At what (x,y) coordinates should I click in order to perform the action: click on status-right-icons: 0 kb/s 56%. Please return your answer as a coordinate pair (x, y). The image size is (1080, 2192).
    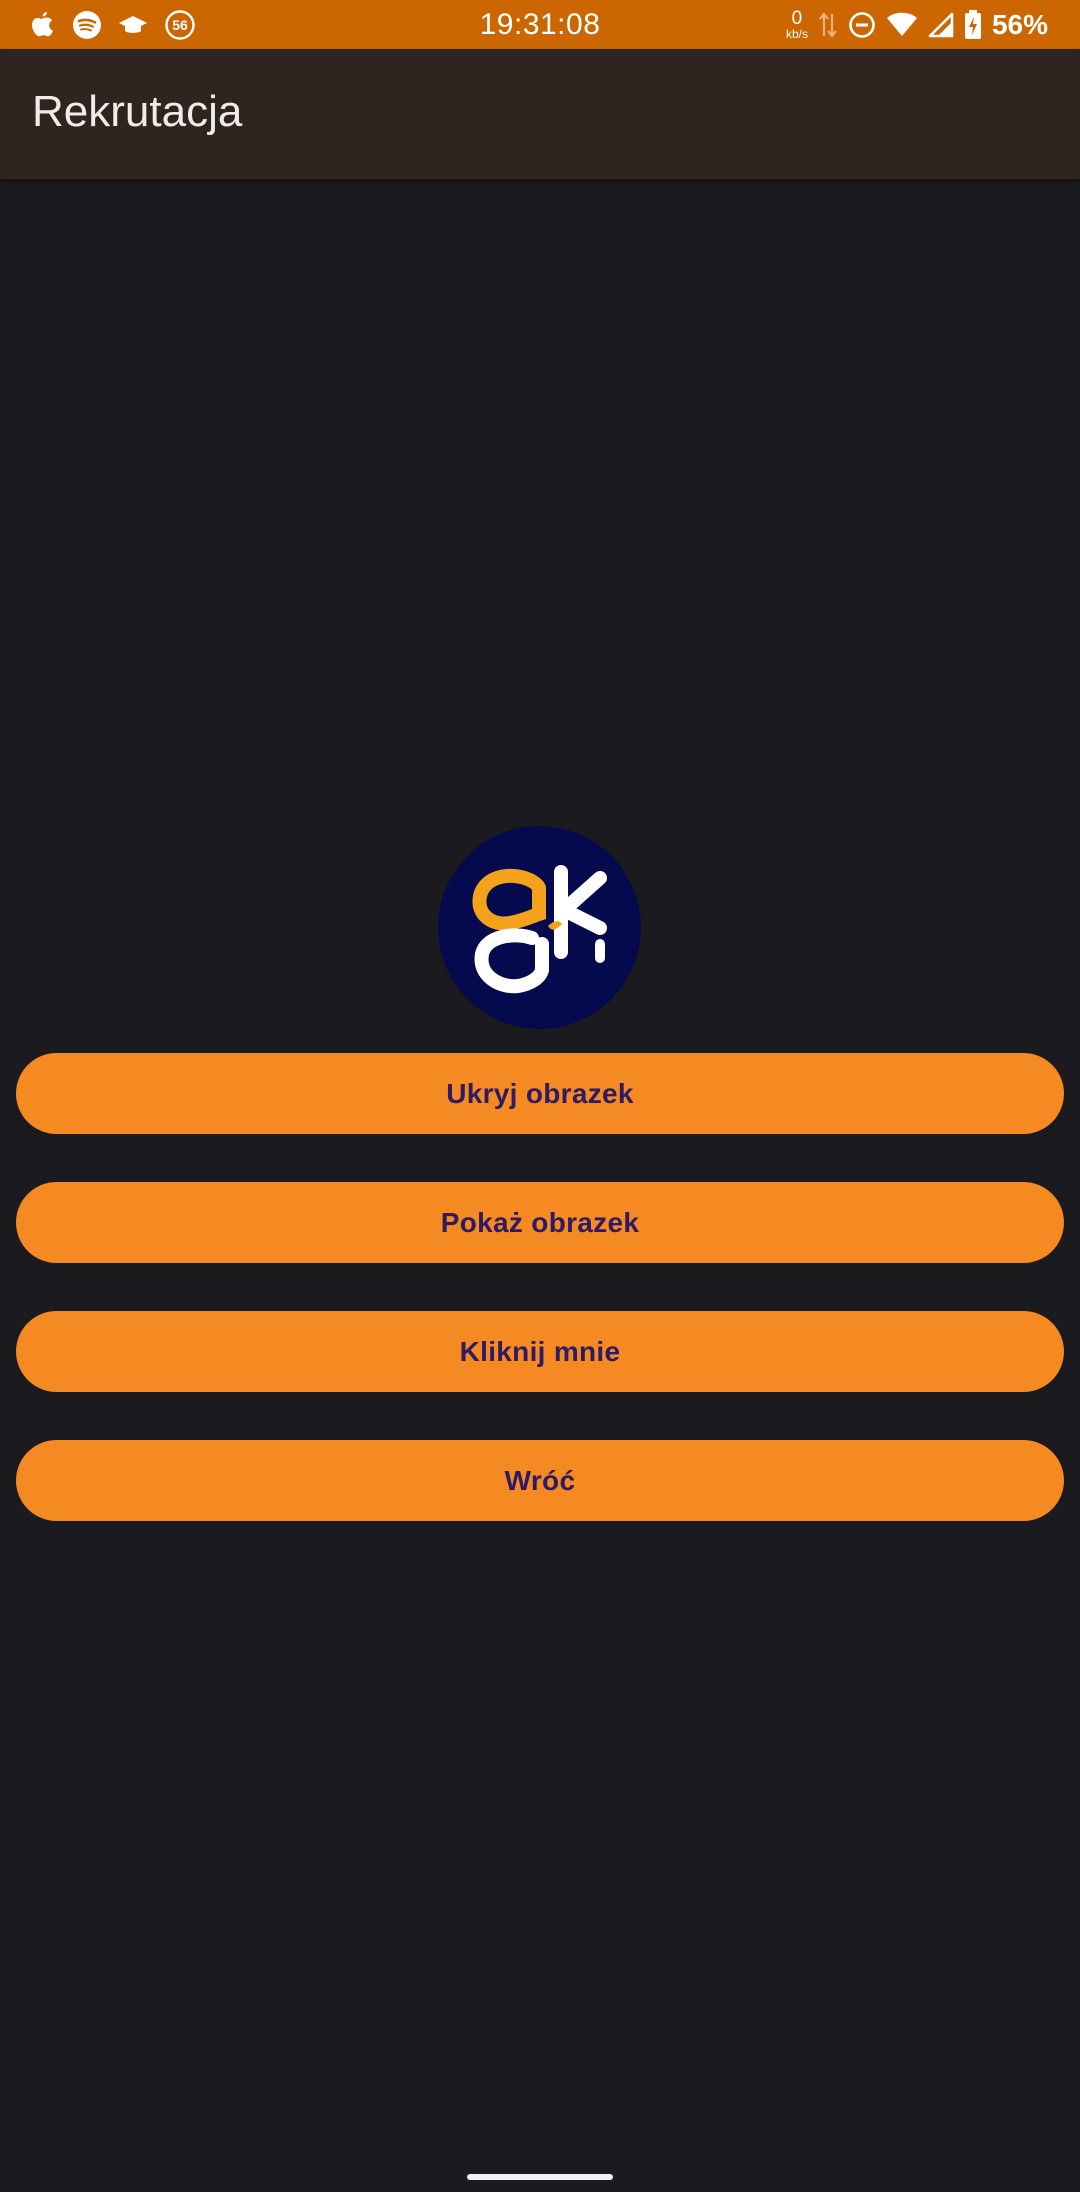
    Looking at the image, I should click on (917, 24).